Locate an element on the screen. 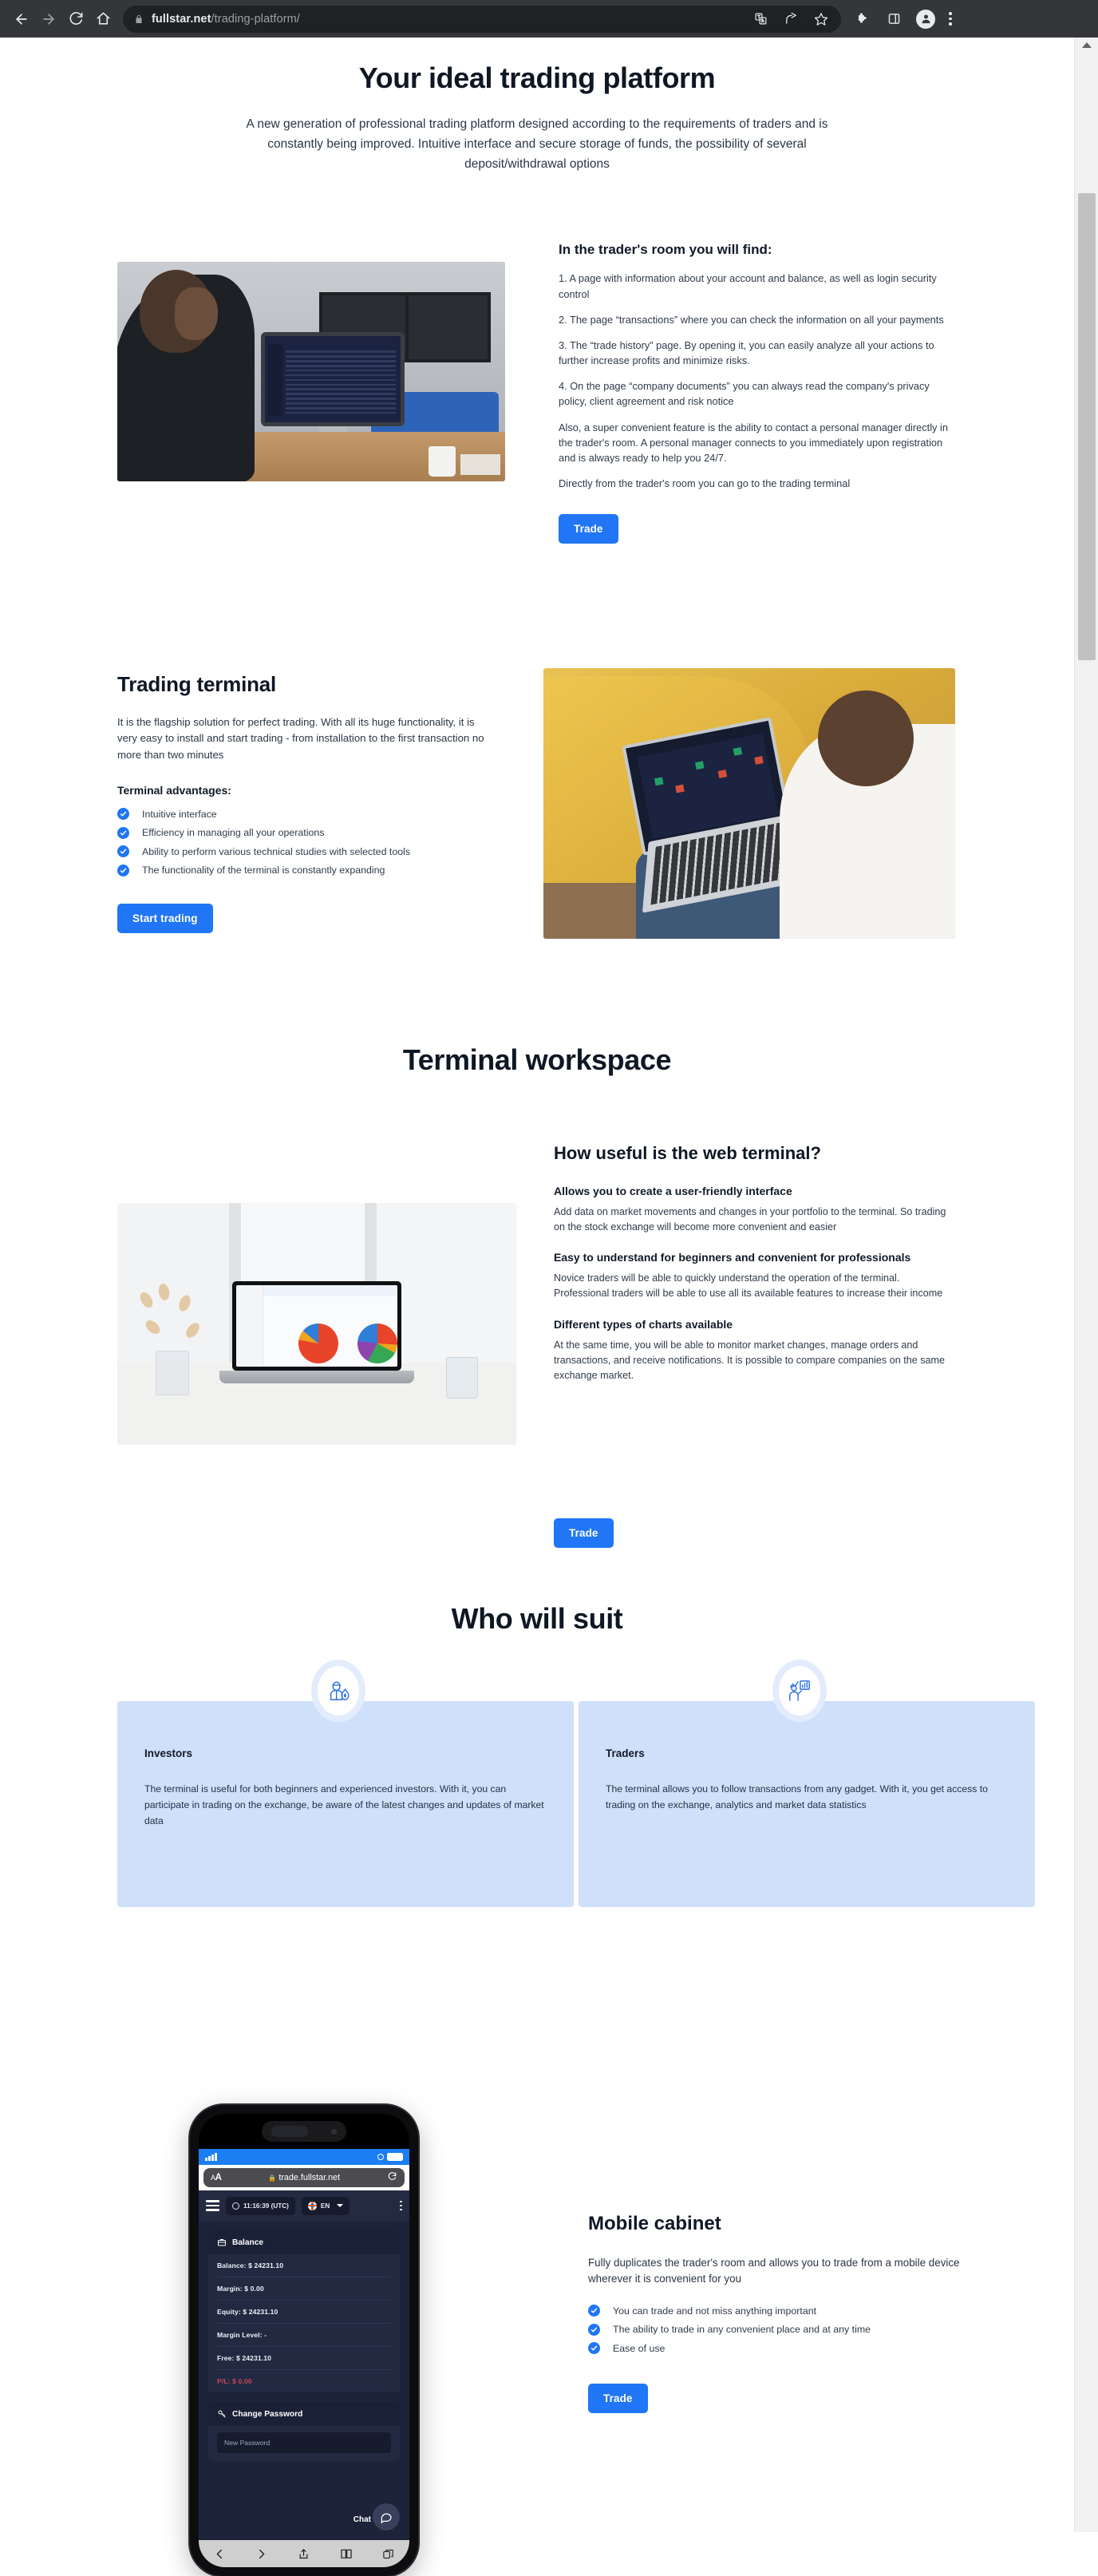 This screenshot has height=2576, width=1098. browser-toolbar: fullstar.net/trading-platform/ is located at coordinates (549, 19).